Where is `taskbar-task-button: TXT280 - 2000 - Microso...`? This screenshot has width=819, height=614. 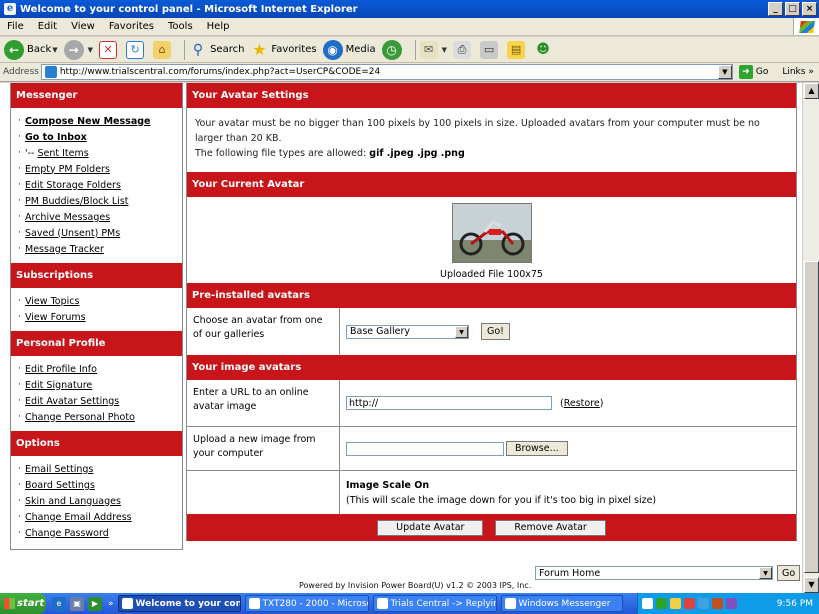
taskbar-task-button: TXT280 - 2000 - Microso... is located at coordinates (306, 603).